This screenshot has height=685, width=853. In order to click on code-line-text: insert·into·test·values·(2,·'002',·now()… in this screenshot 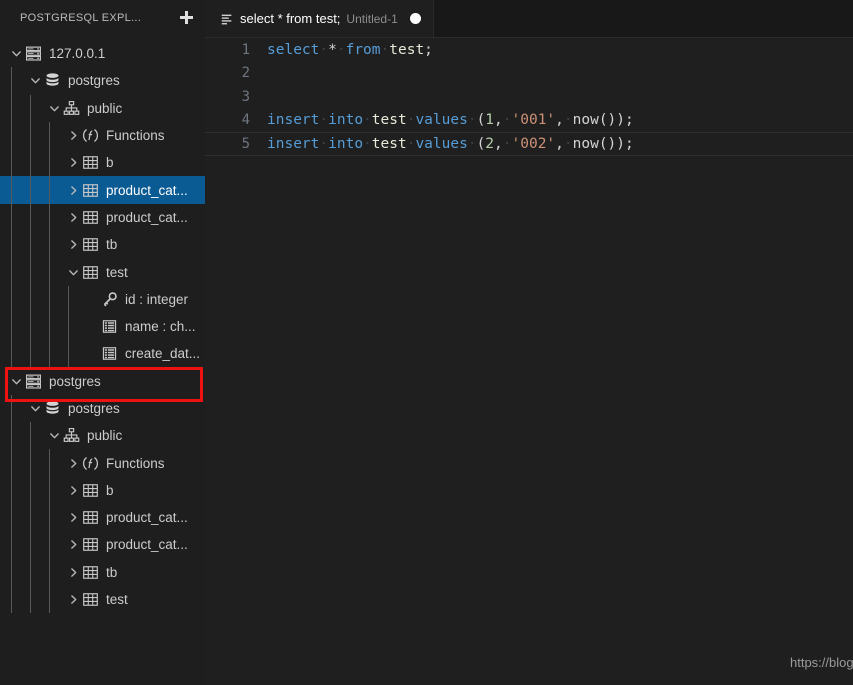, I will do `click(450, 144)`.